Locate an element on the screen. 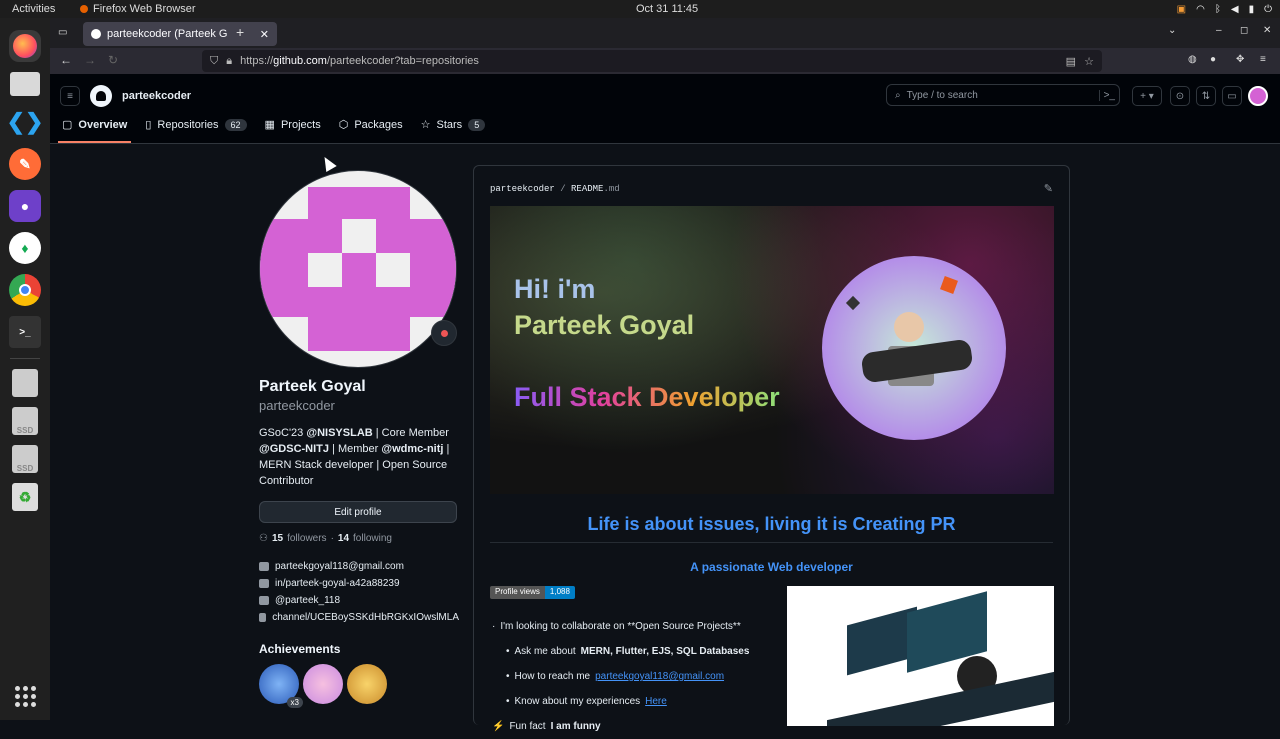 The width and height of the screenshot is (1280, 739). menu-icon: ≡ is located at coordinates (1263, 59).